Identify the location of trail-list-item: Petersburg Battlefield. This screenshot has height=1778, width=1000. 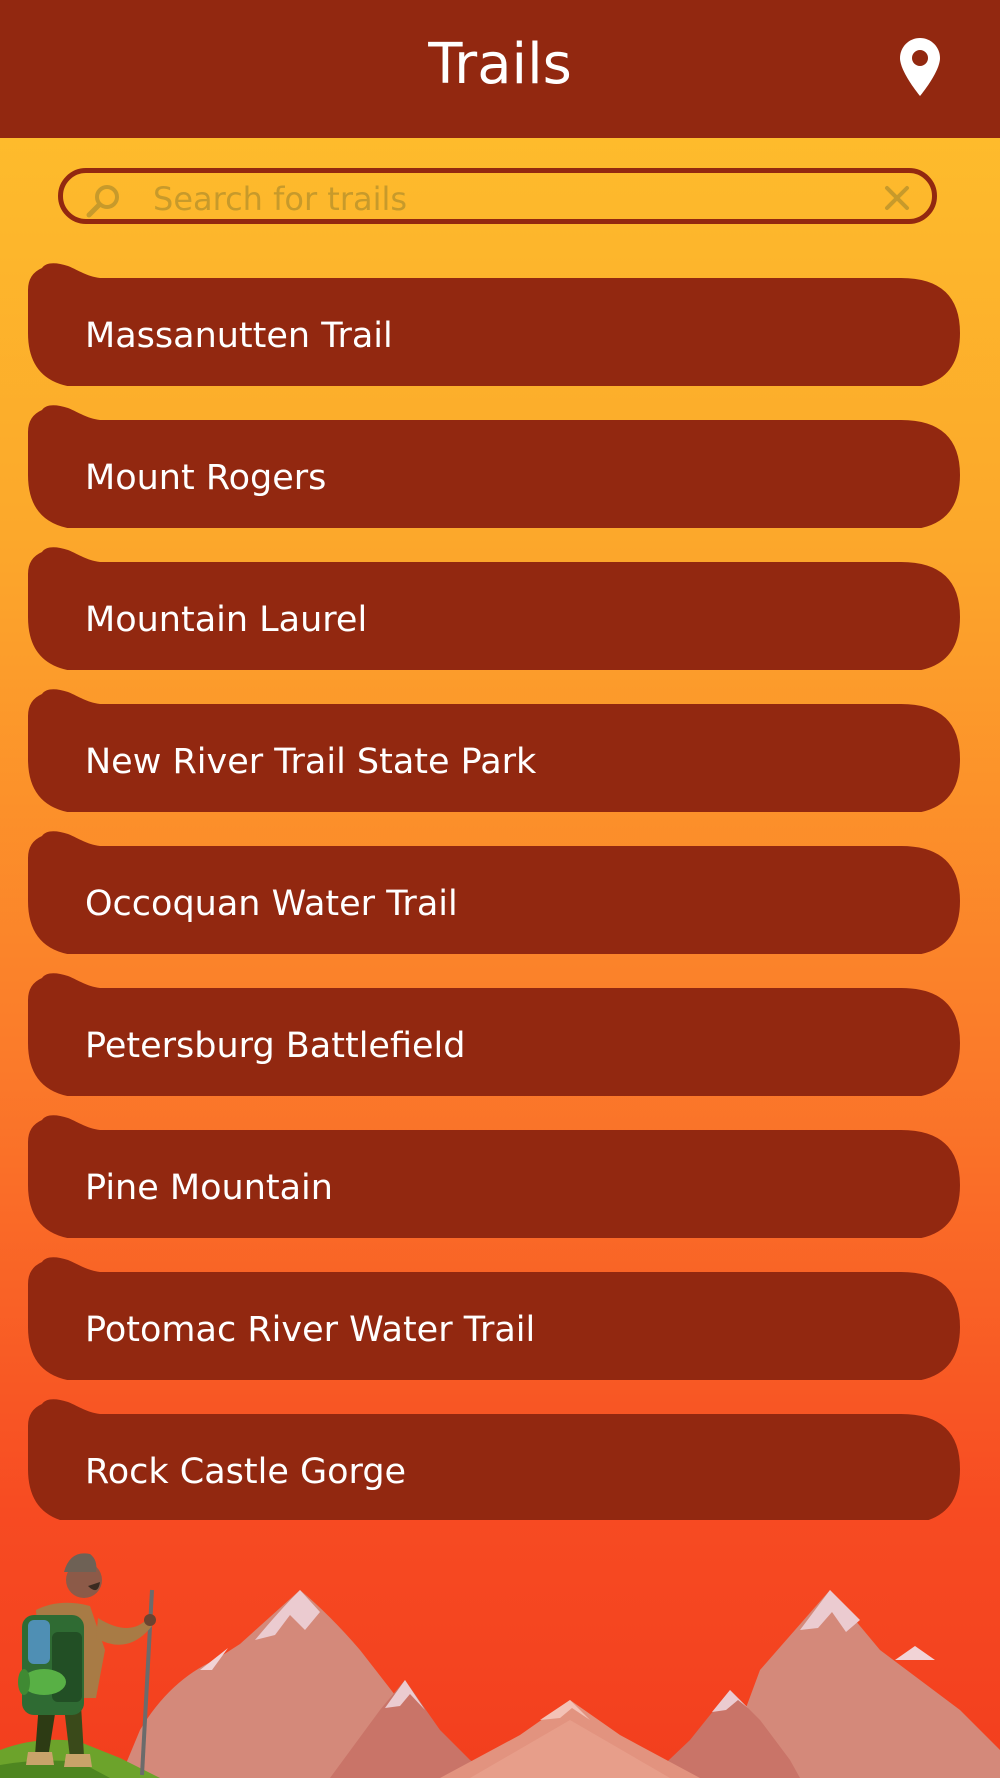
(494, 1033).